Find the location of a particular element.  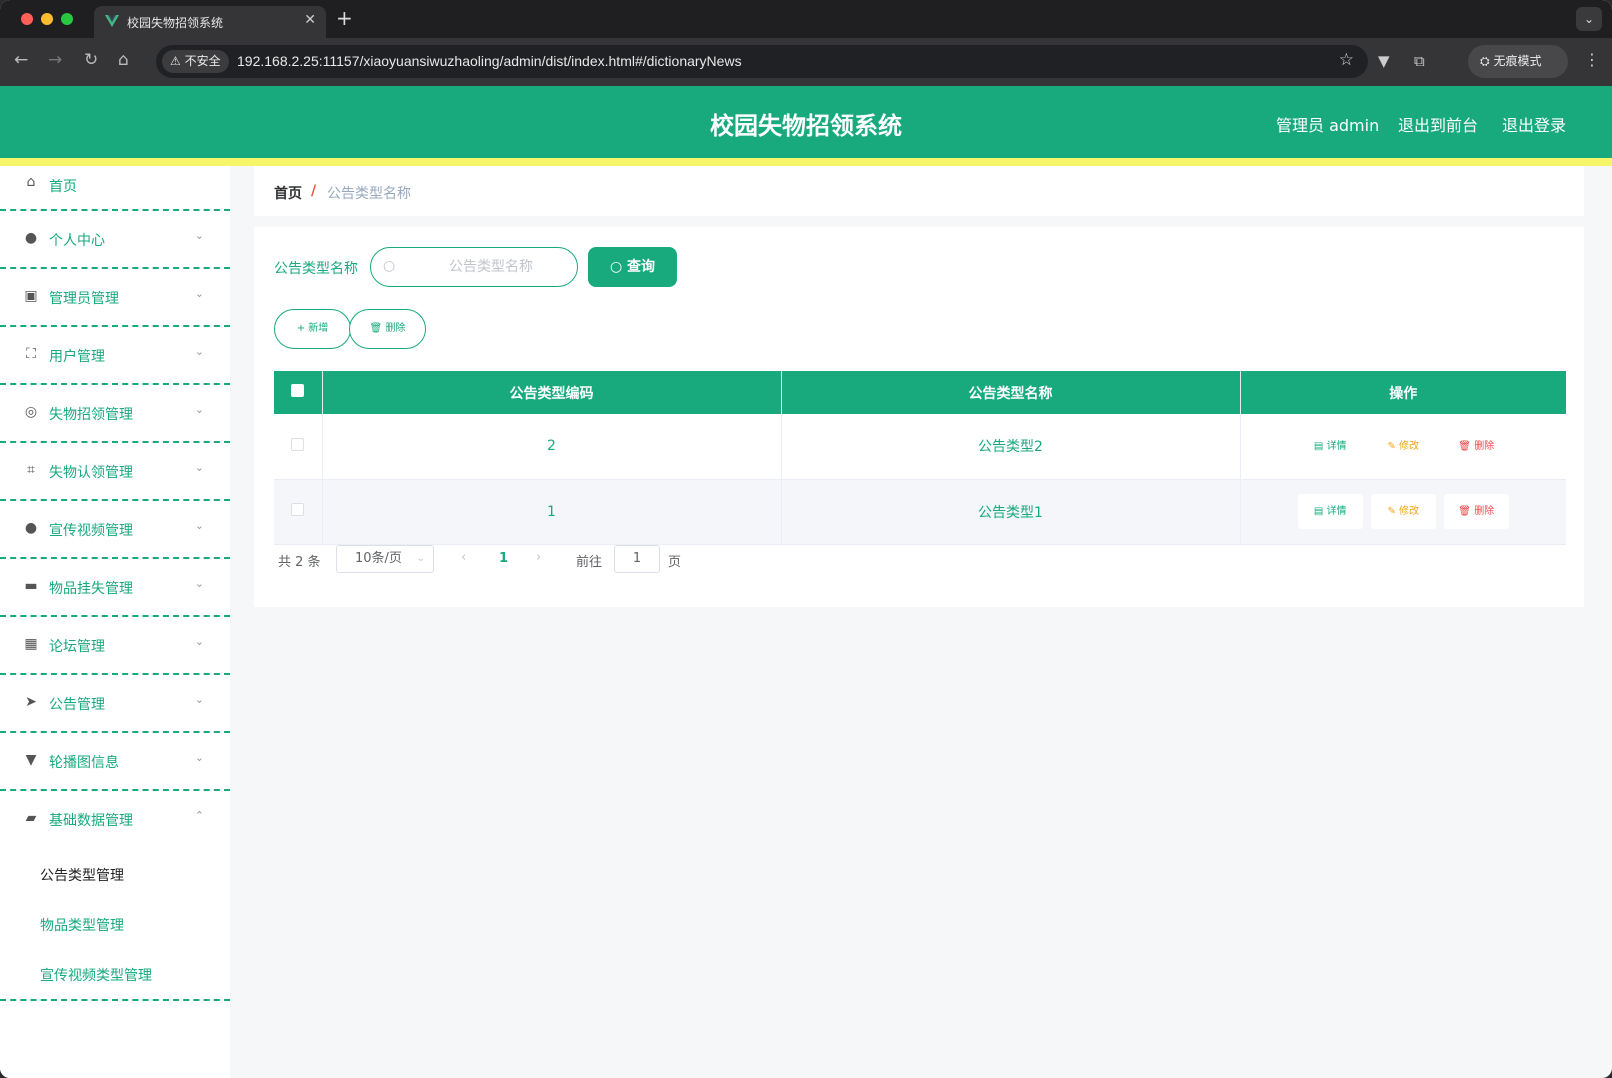

sidebar-item-label: 基础数据管理 is located at coordinates (91, 821).